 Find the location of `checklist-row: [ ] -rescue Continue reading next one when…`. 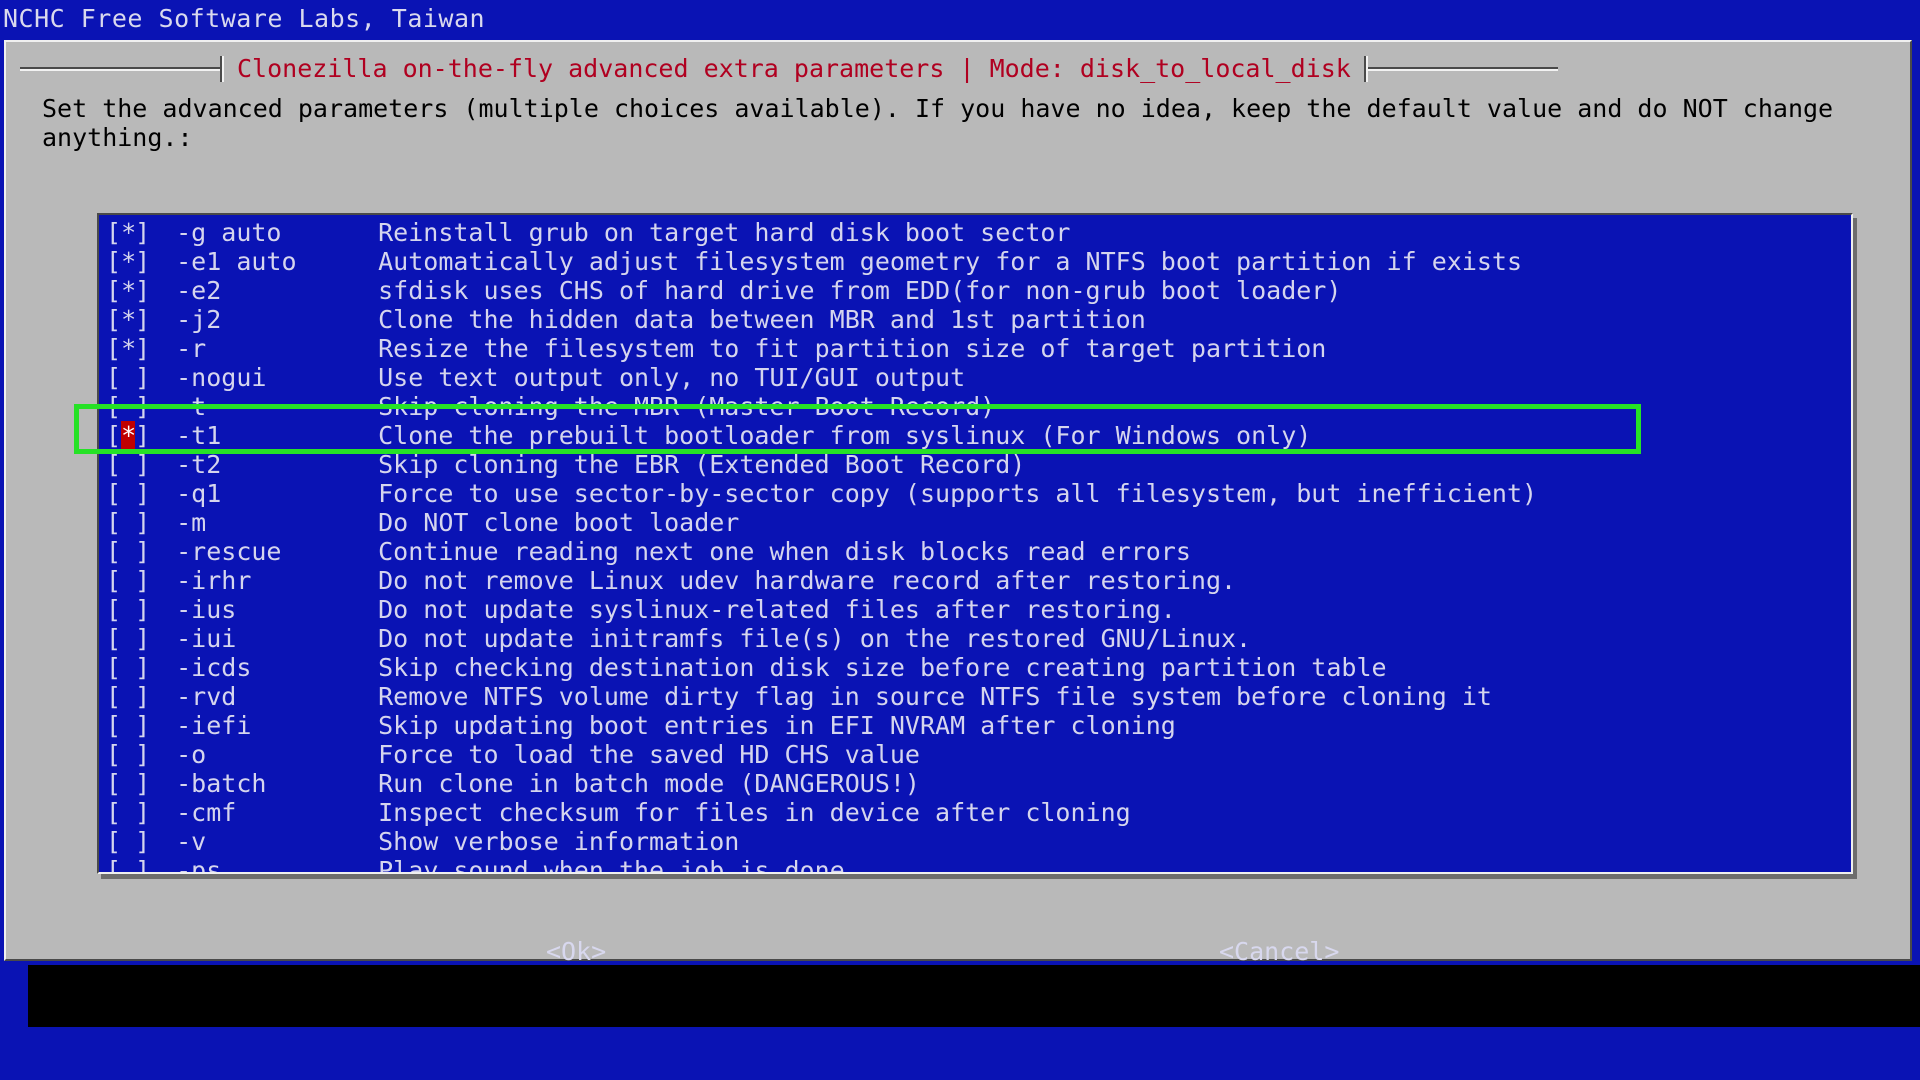

checklist-row: [ ] -rescue Continue reading next one when… is located at coordinates (975, 551).